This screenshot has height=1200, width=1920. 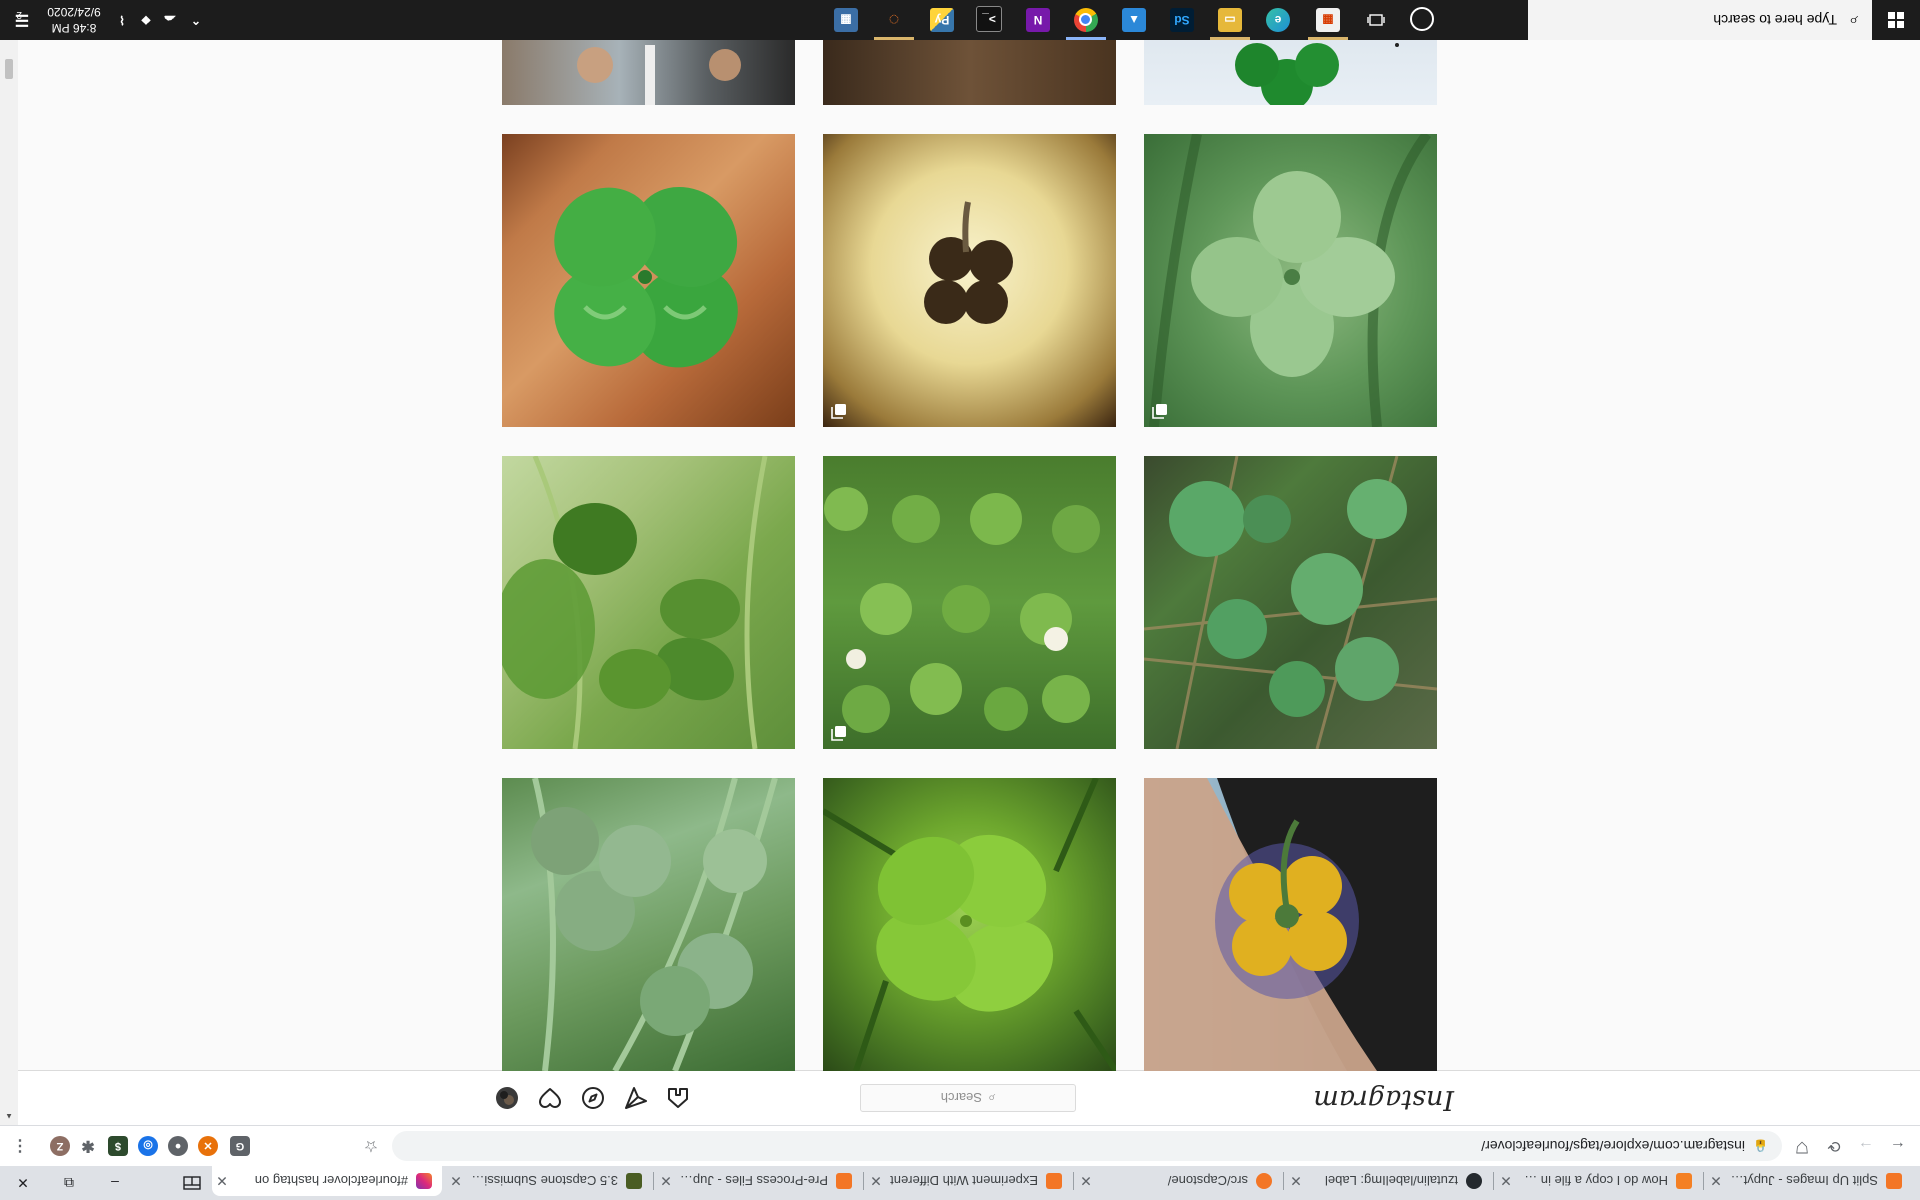 I want to click on bookmark-shield-icon: ⛉, so click(x=1802, y=1146).